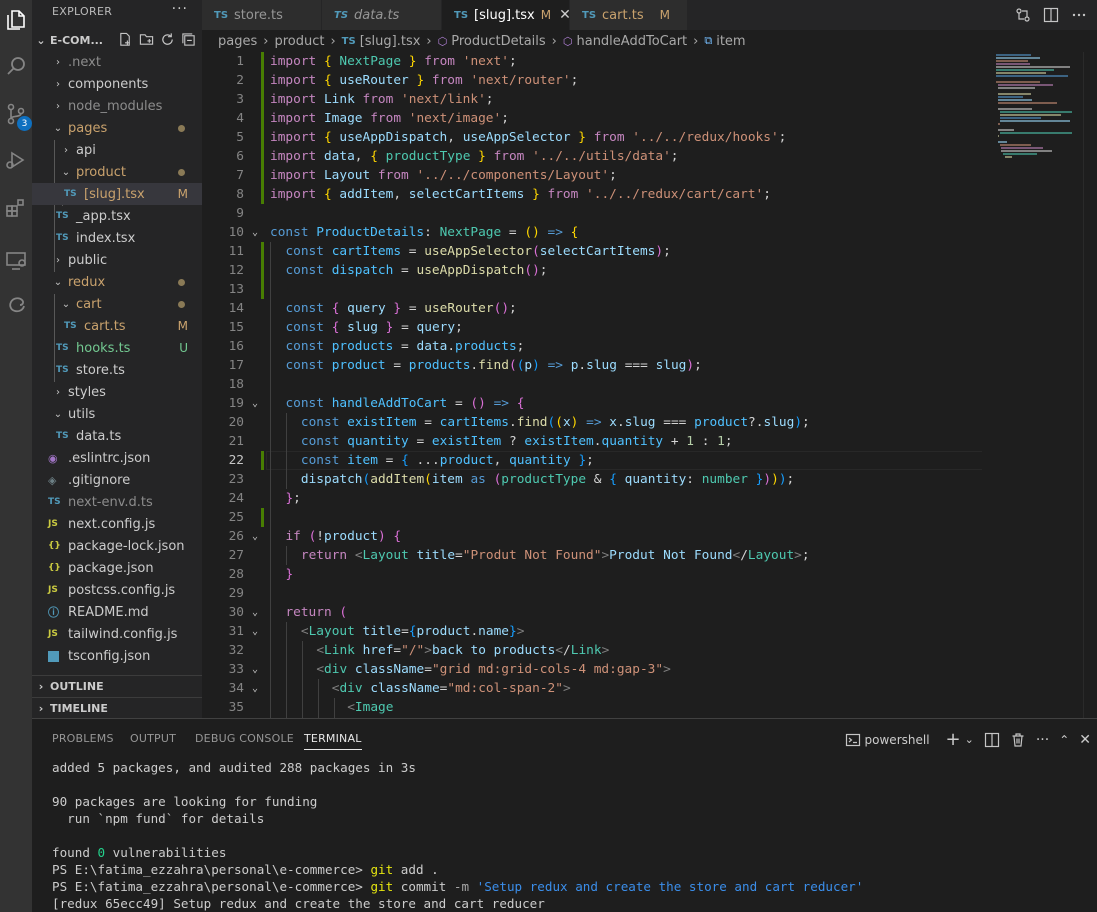  Describe the element at coordinates (592, 346) in the screenshot. I see `code-line: 16 const products = data.products;` at that location.